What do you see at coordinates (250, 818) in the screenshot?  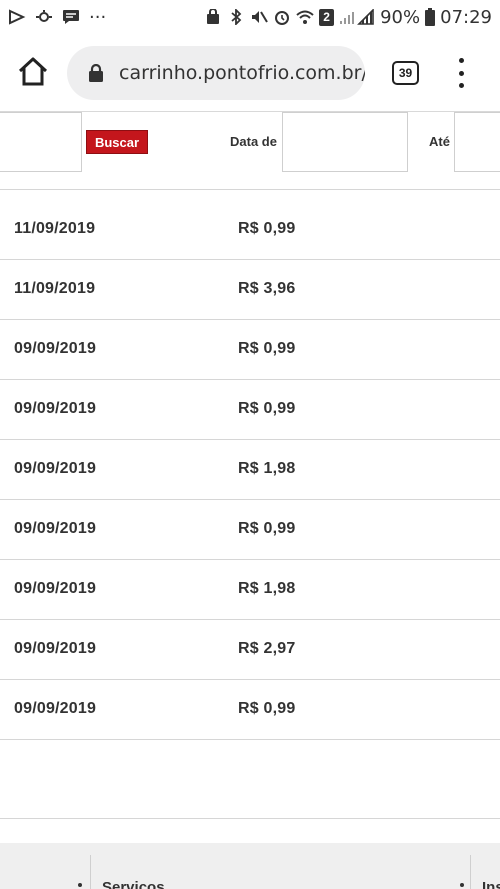 I see `divider` at bounding box center [250, 818].